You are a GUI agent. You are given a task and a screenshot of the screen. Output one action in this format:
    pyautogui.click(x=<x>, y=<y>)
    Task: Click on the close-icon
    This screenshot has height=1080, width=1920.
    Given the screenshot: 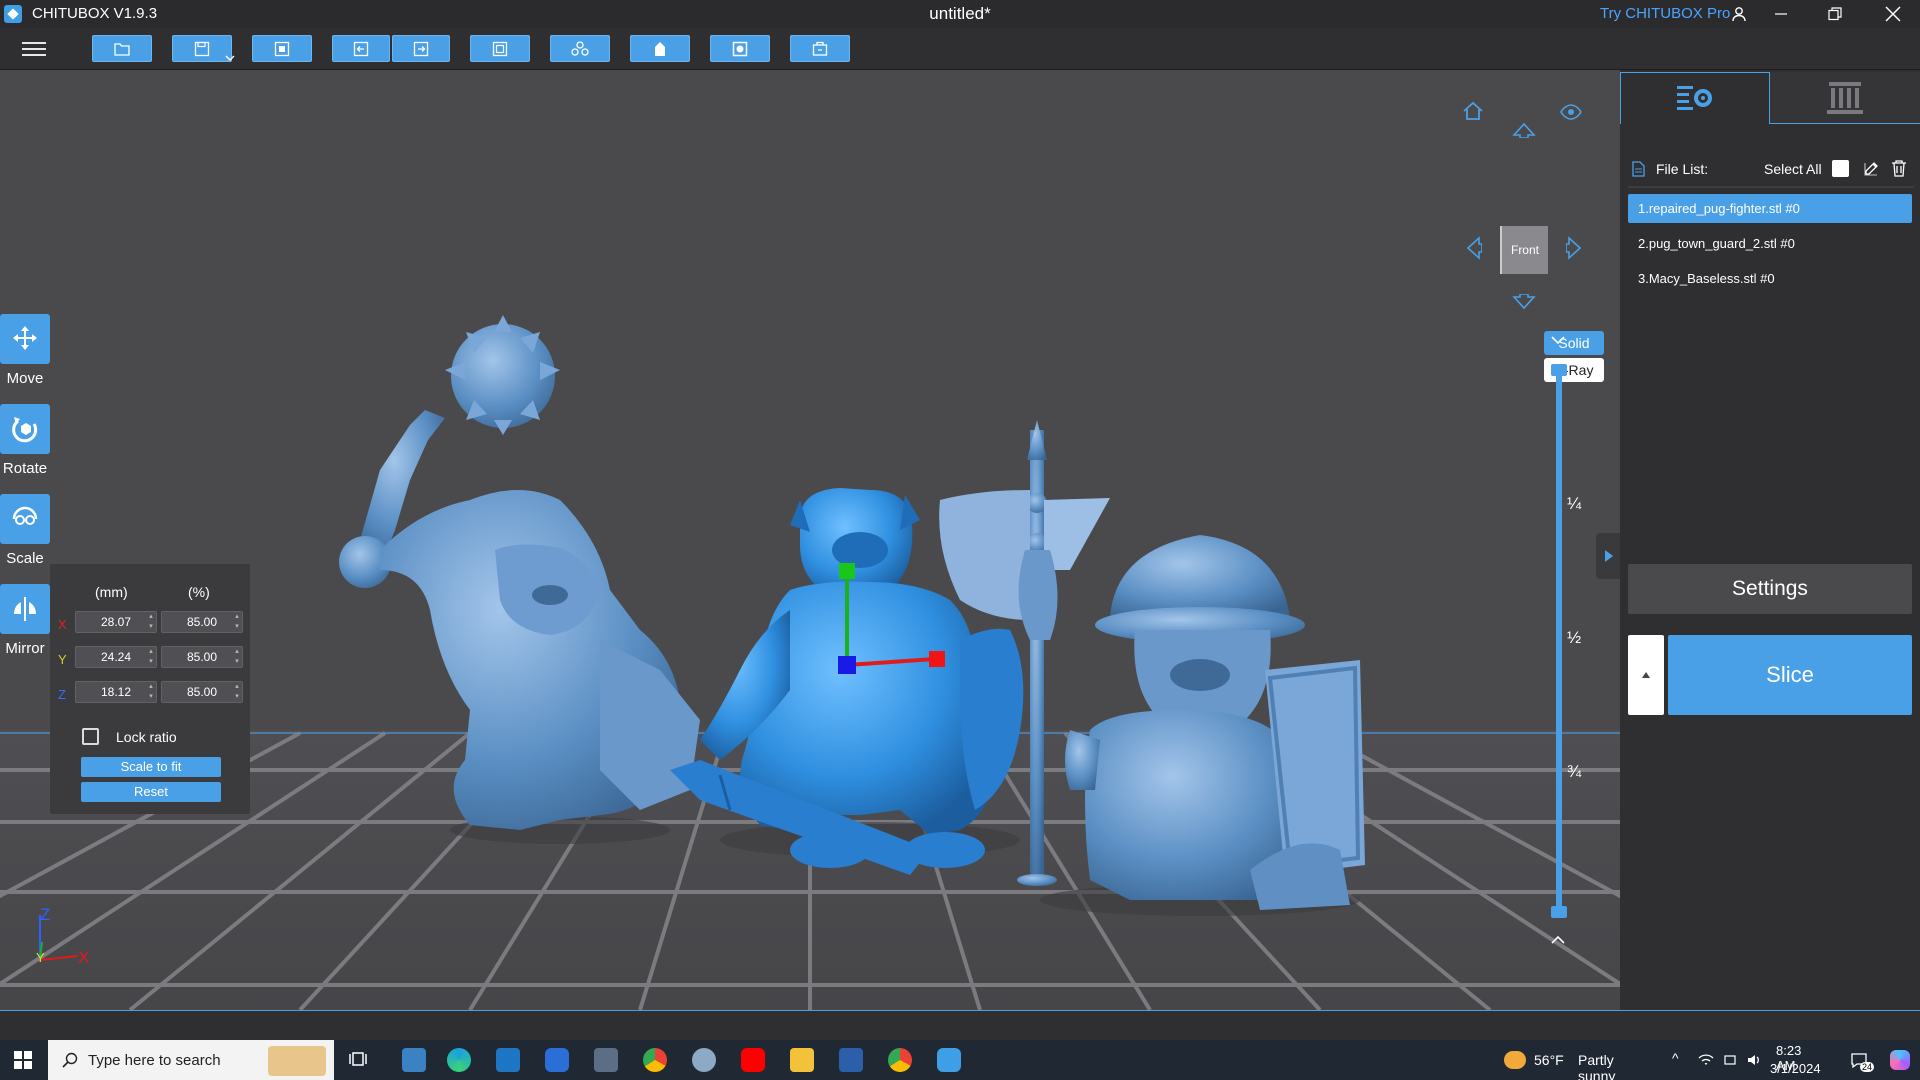 What is the action you would take?
    pyautogui.click(x=1893, y=14)
    